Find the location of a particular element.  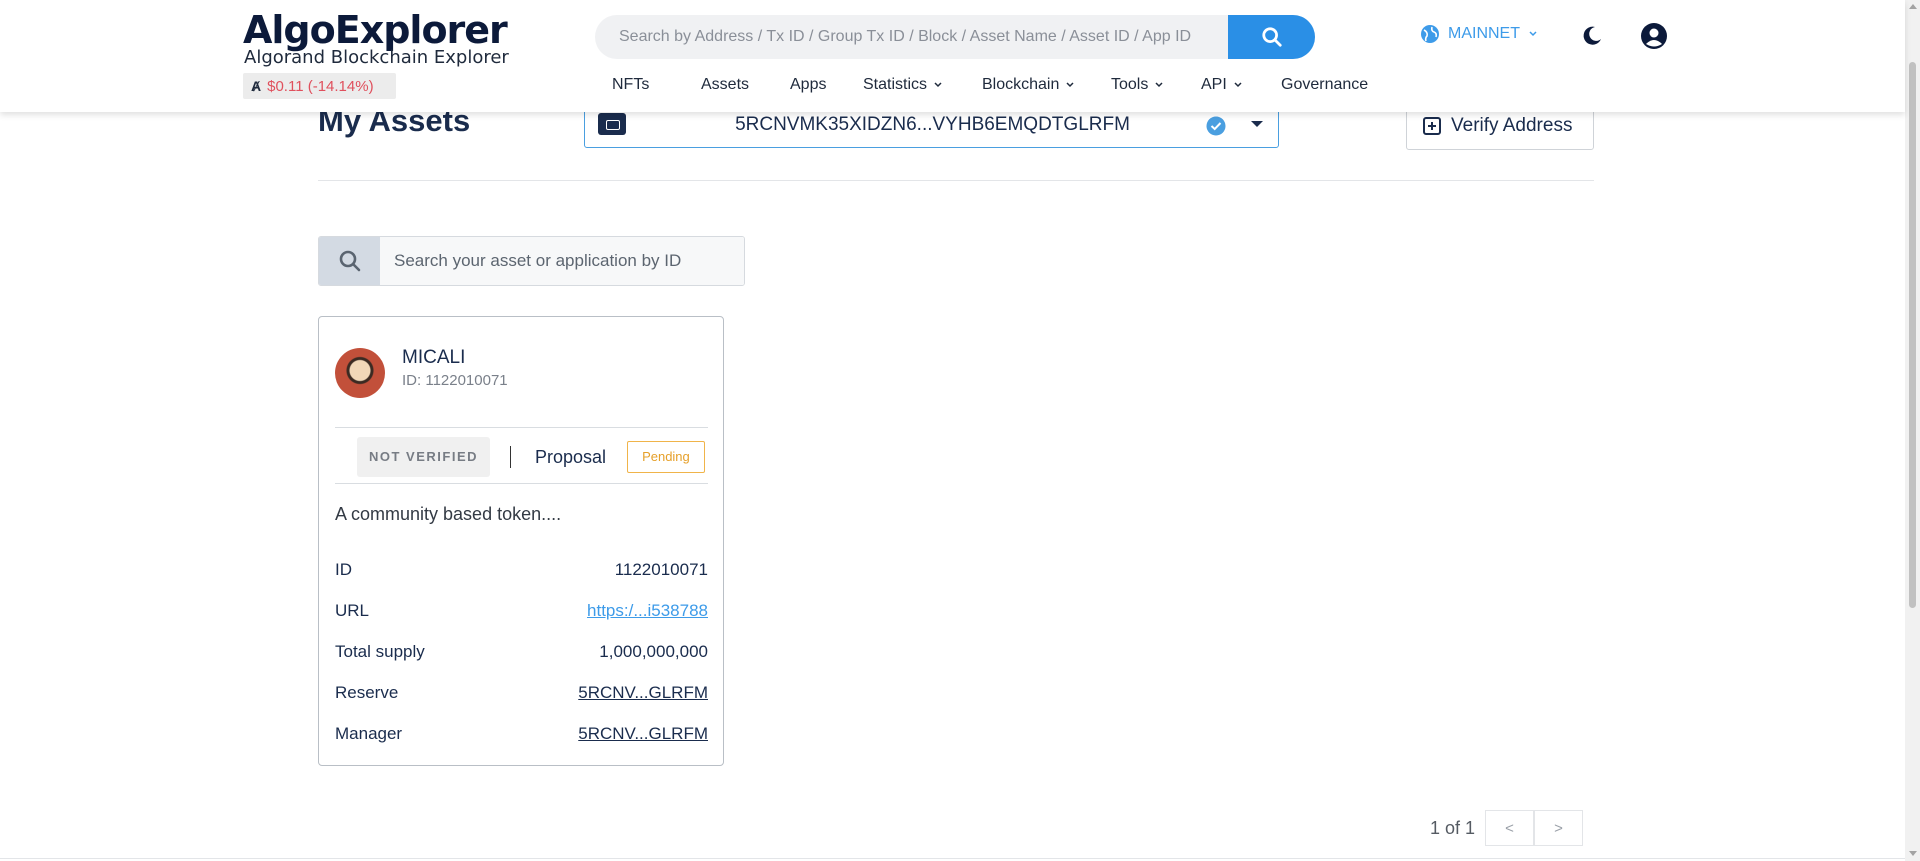

network-label: MAINNET is located at coordinates (1484, 33).